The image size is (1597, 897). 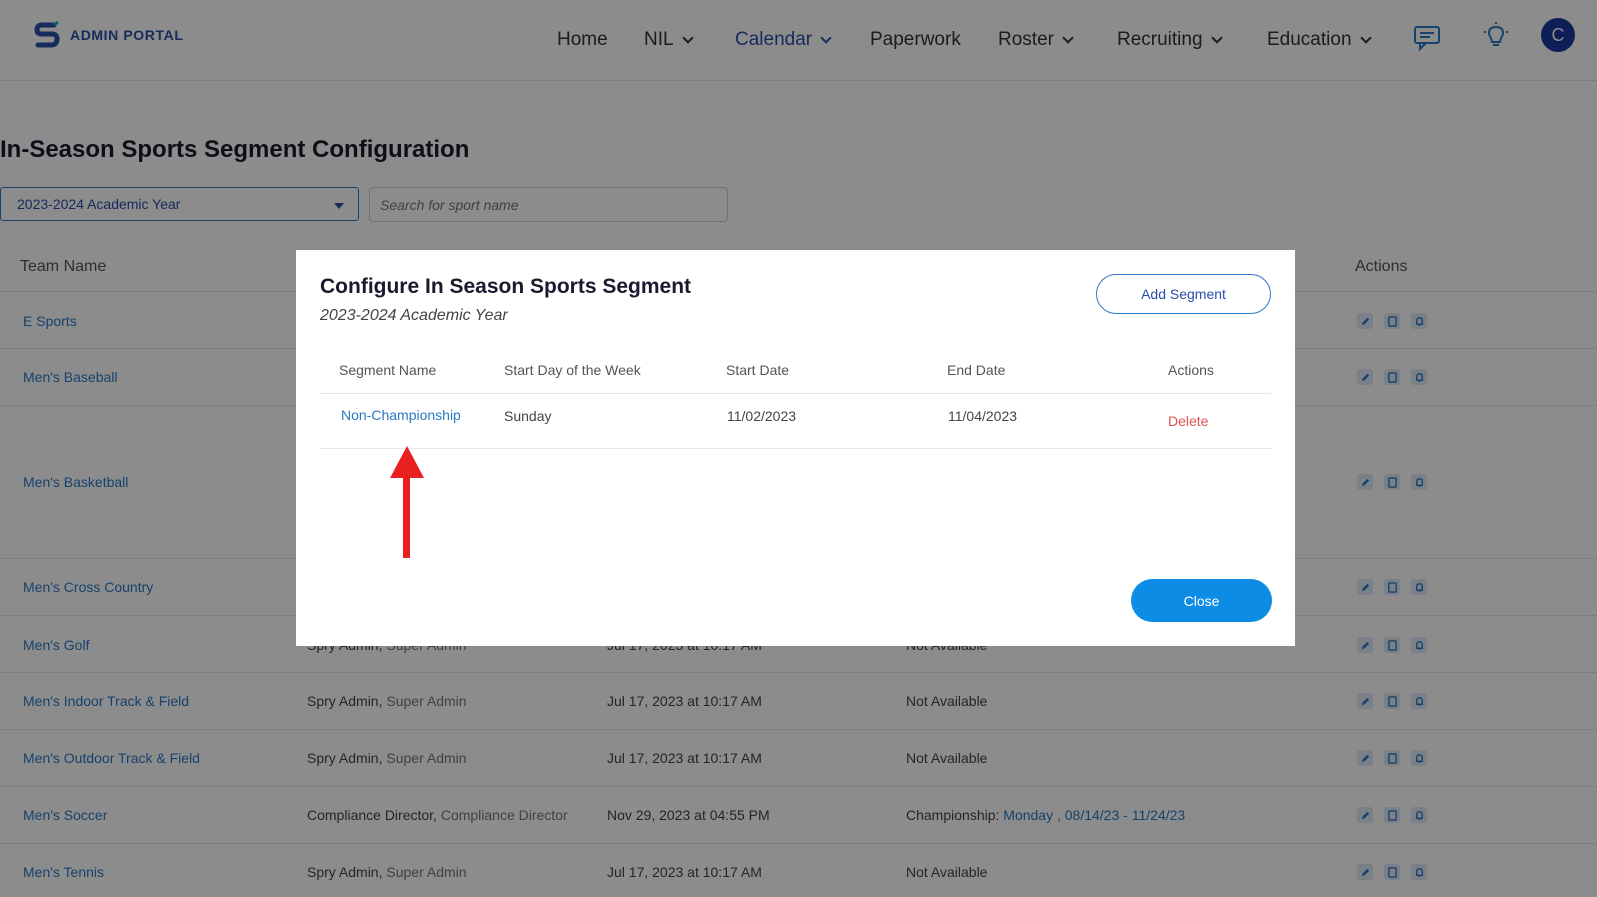 What do you see at coordinates (1183, 294) in the screenshot?
I see `add-segment-button: Add Segment` at bounding box center [1183, 294].